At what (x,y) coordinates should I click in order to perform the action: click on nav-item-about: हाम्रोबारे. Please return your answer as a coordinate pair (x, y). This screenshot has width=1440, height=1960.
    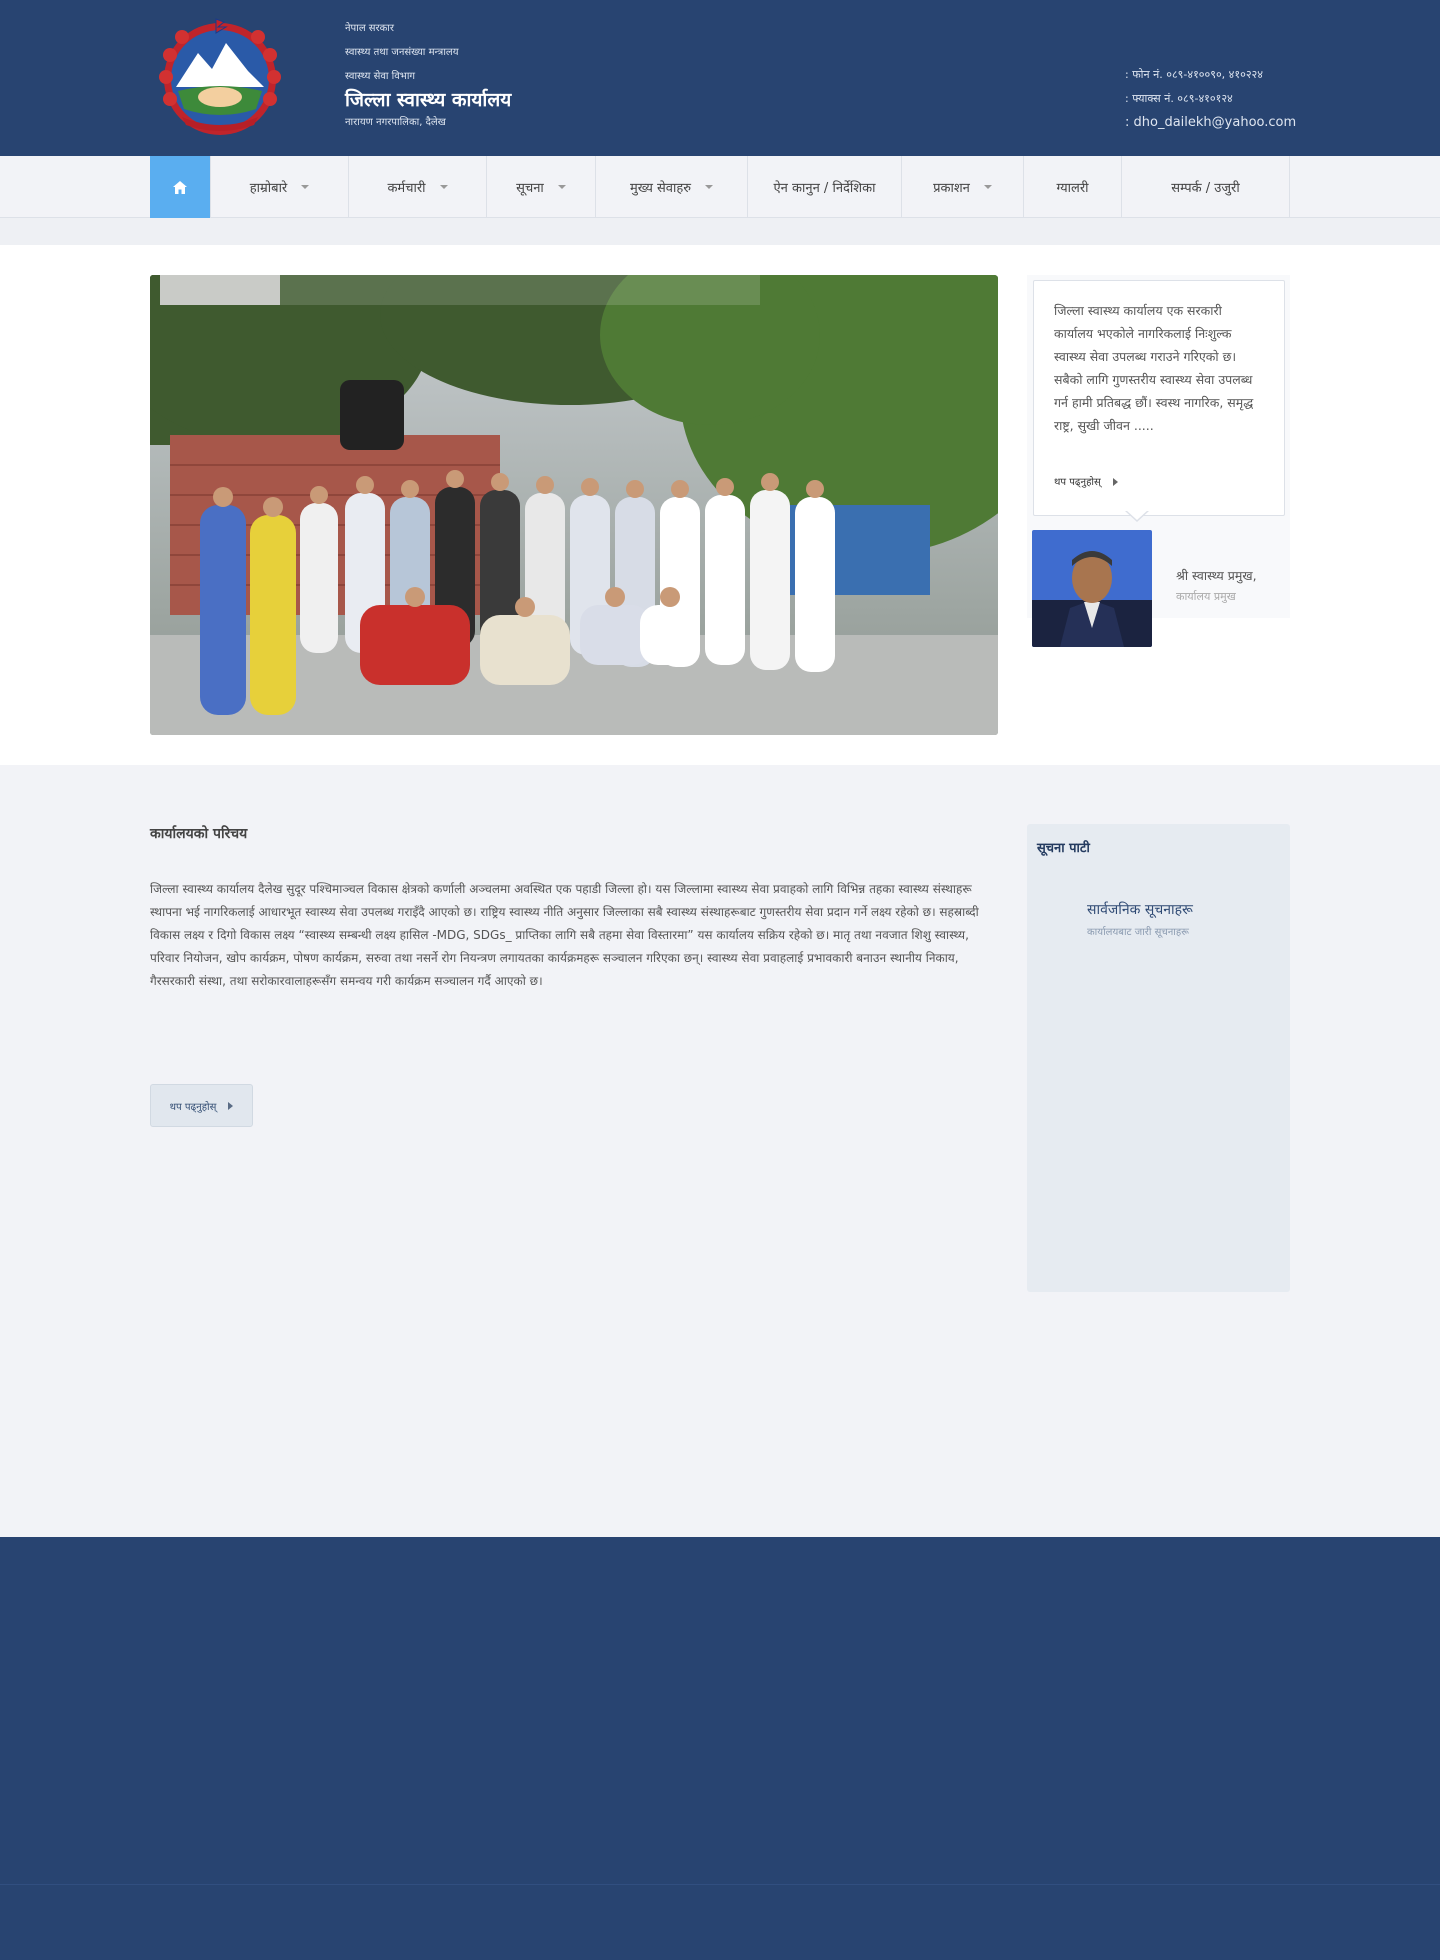
    Looking at the image, I should click on (279, 187).